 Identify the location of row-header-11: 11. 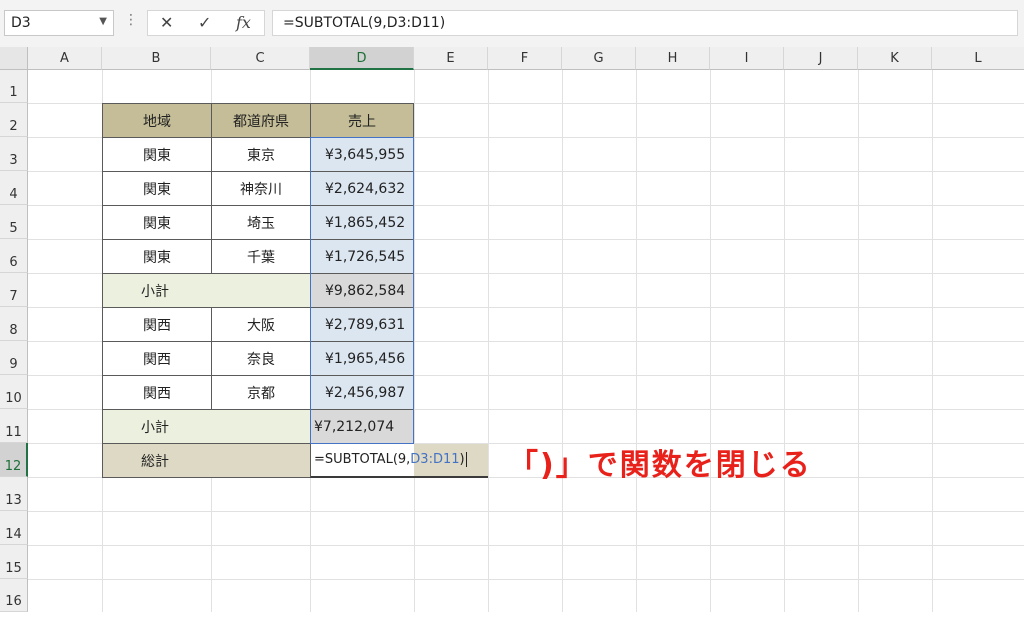
(14, 426).